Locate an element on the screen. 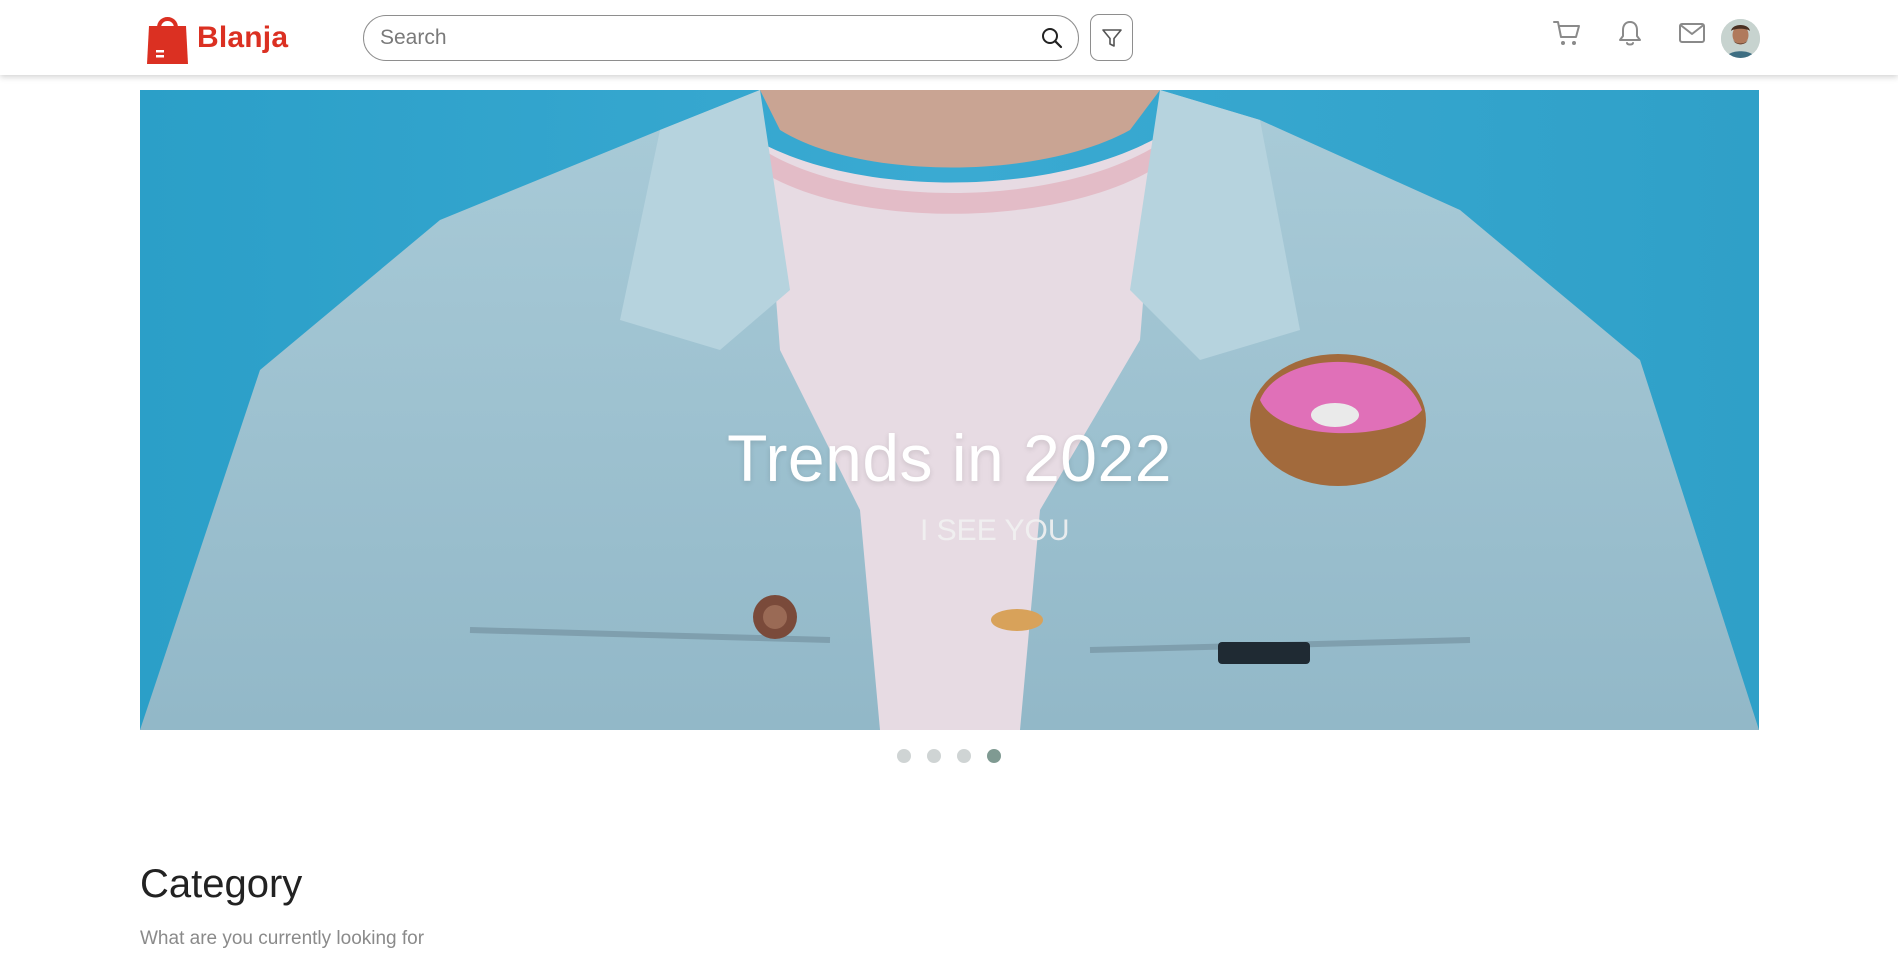 Image resolution: width=1898 pixels, height=953 pixels. user-avatar is located at coordinates (1740, 38).